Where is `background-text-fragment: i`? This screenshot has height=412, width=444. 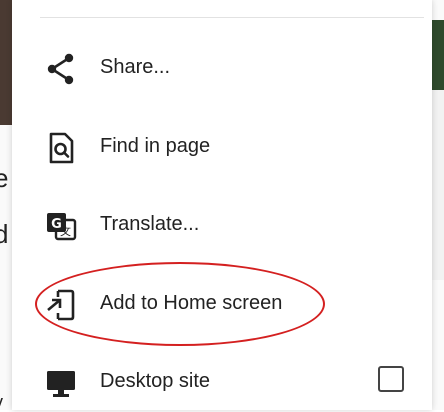
background-text-fragment: i is located at coordinates (6, 346).